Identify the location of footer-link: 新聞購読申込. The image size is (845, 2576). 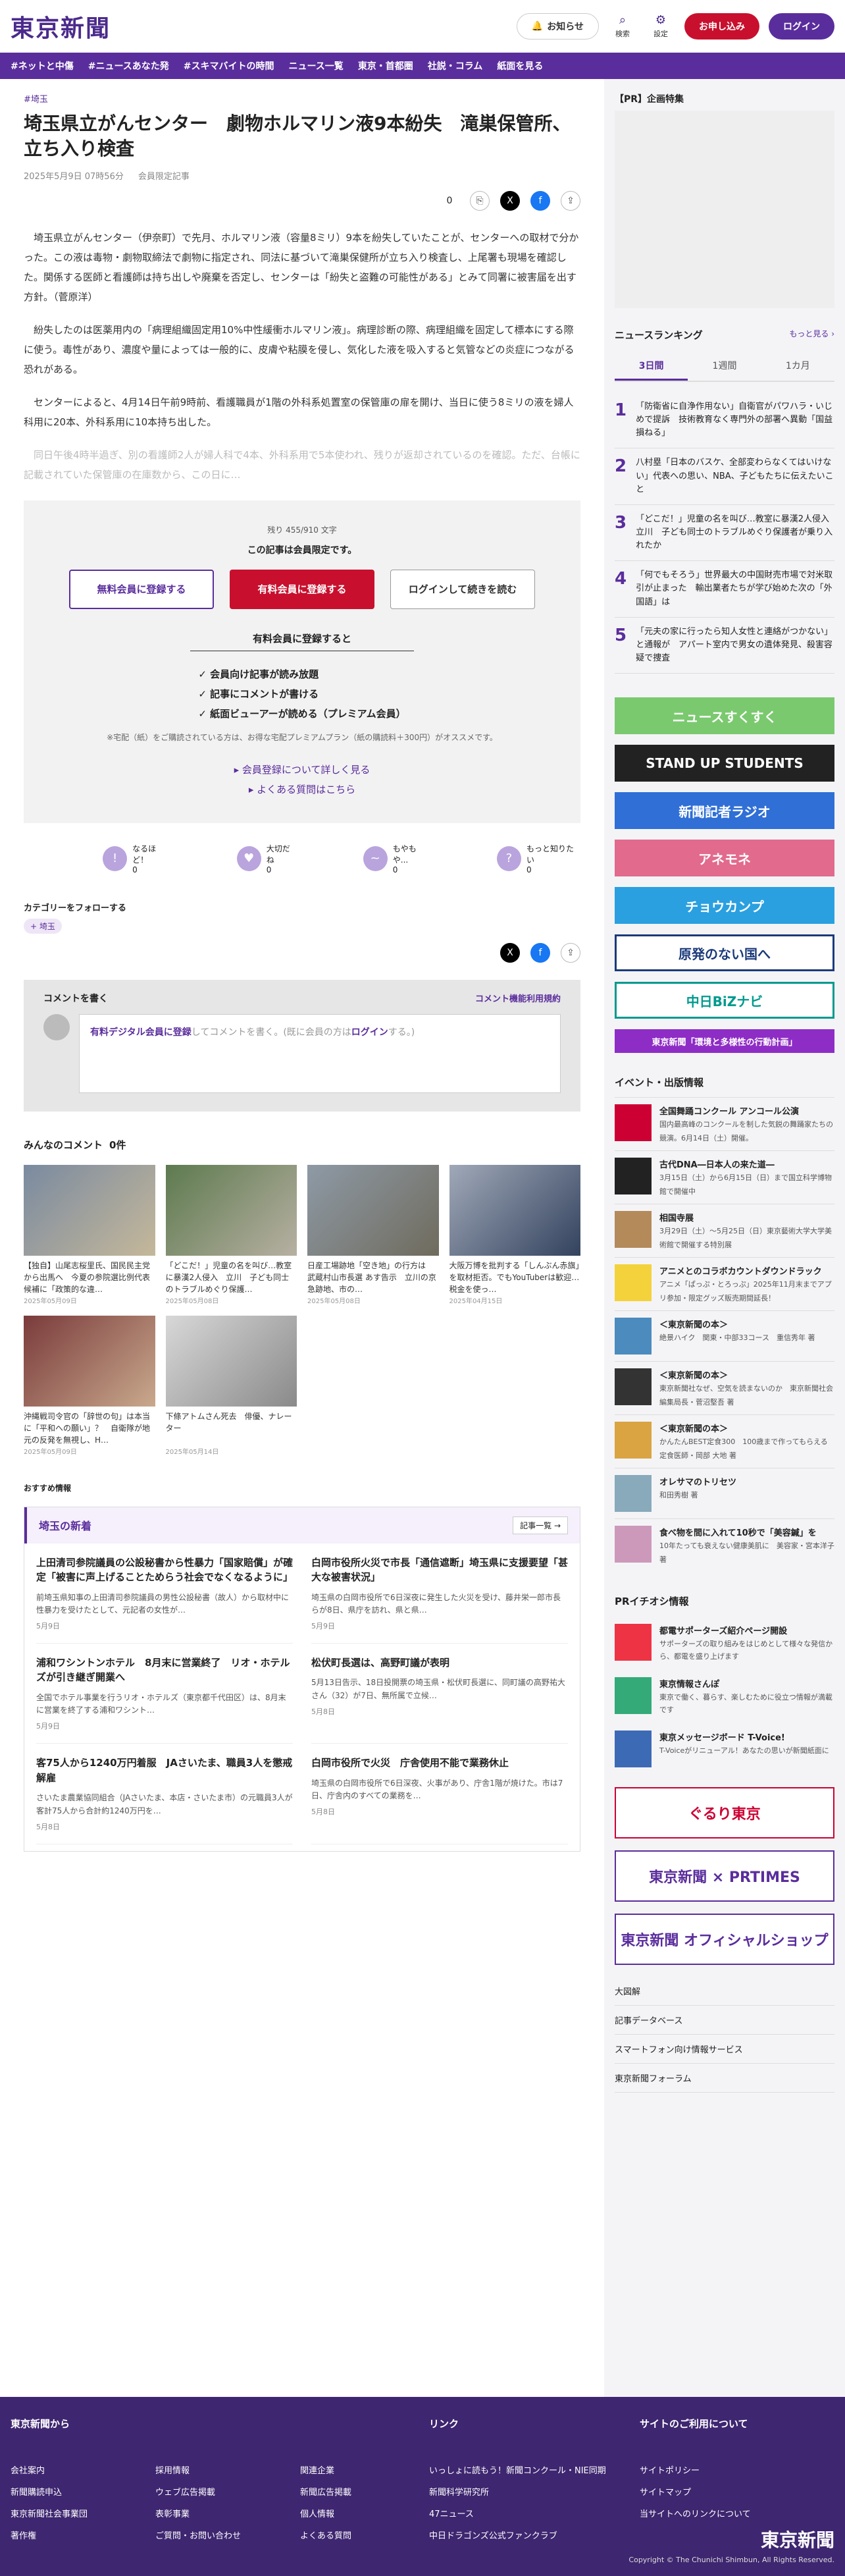
(70, 2491).